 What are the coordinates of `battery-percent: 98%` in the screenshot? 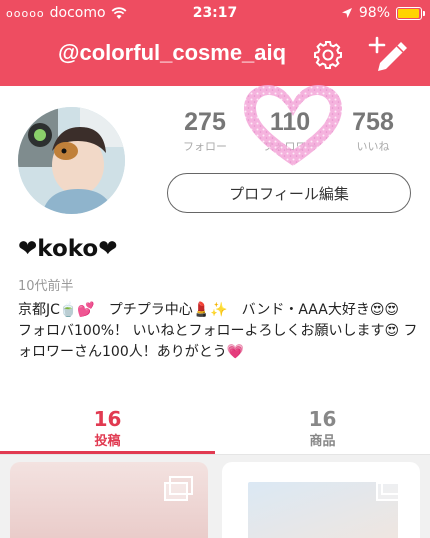 It's located at (374, 13).